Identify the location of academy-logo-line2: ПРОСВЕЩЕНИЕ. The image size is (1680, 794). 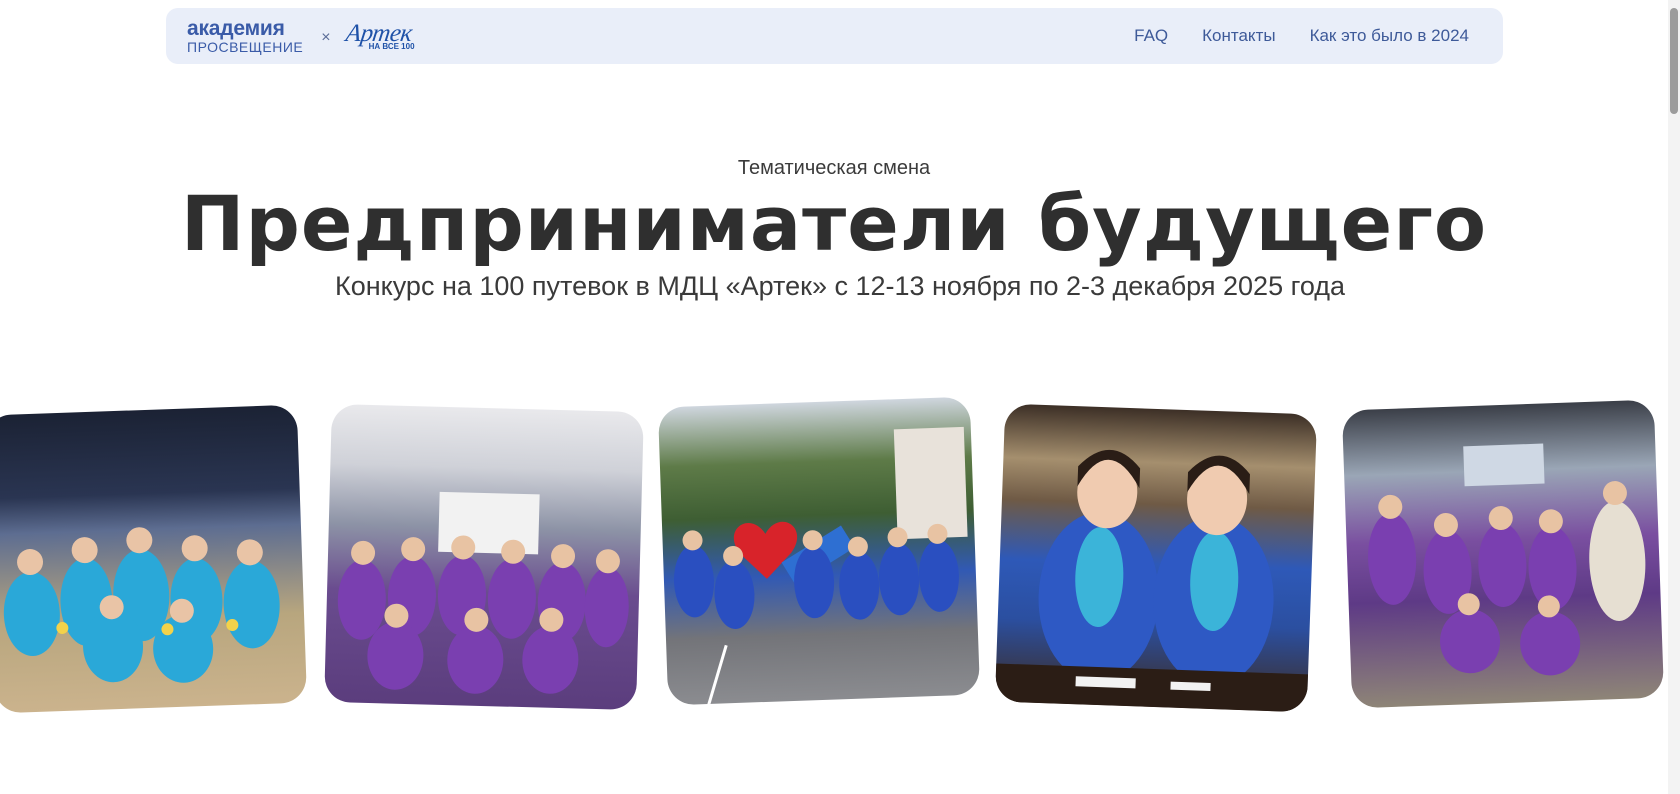
(245, 47).